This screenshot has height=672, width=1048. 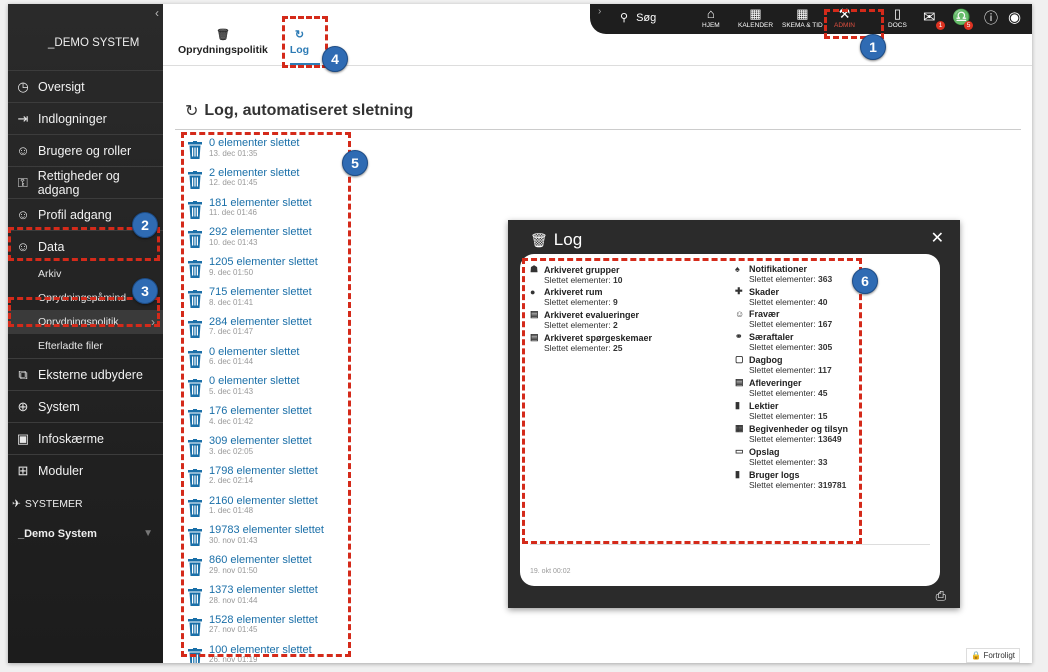 What do you see at coordinates (85, 118) in the screenshot?
I see `sidebar-item-indlogninger: ⇥ Indlogninger` at bounding box center [85, 118].